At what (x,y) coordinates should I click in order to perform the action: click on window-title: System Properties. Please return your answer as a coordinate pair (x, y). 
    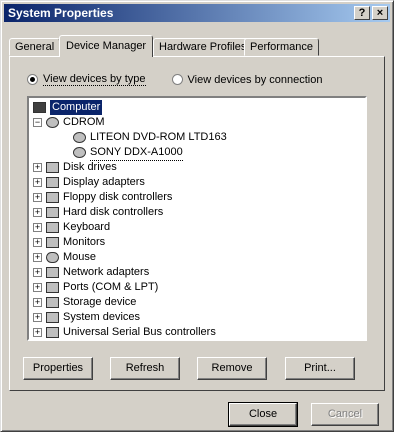
    Looking at the image, I should click on (61, 13).